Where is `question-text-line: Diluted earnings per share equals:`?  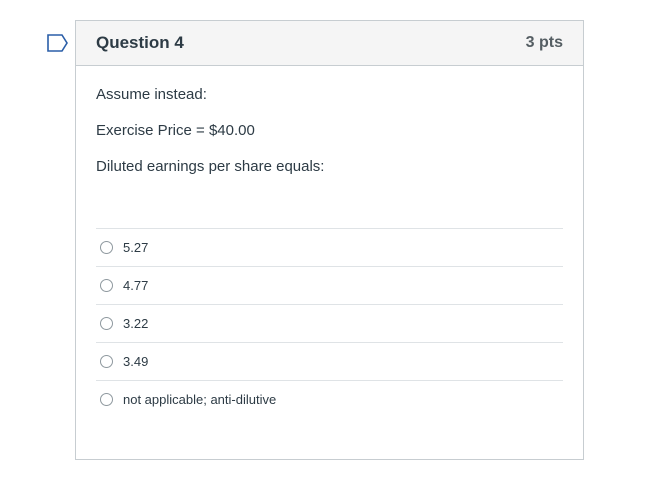
question-text-line: Diluted earnings per share equals: is located at coordinates (210, 166).